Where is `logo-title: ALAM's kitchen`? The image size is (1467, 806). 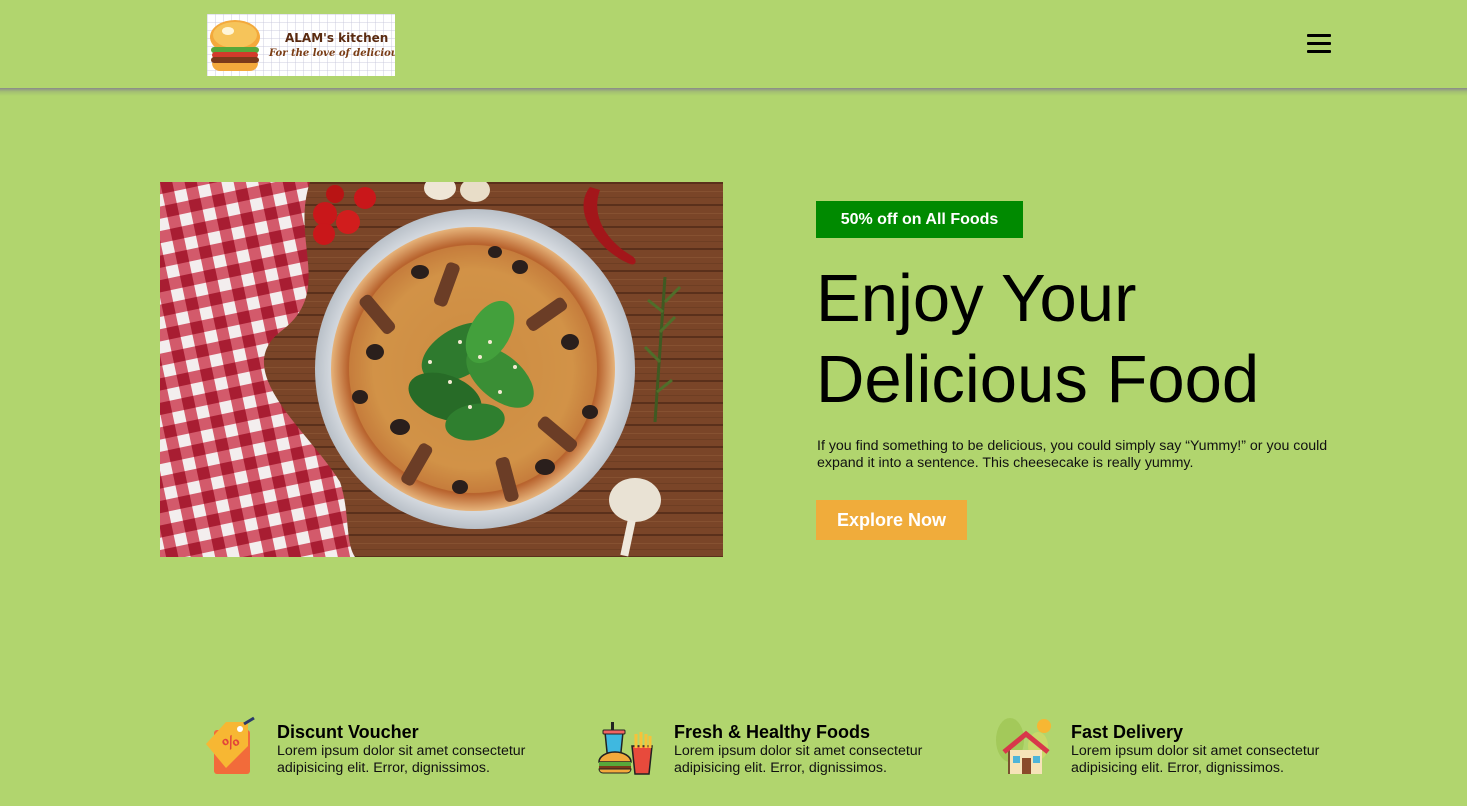 logo-title: ALAM's kitchen is located at coordinates (337, 38).